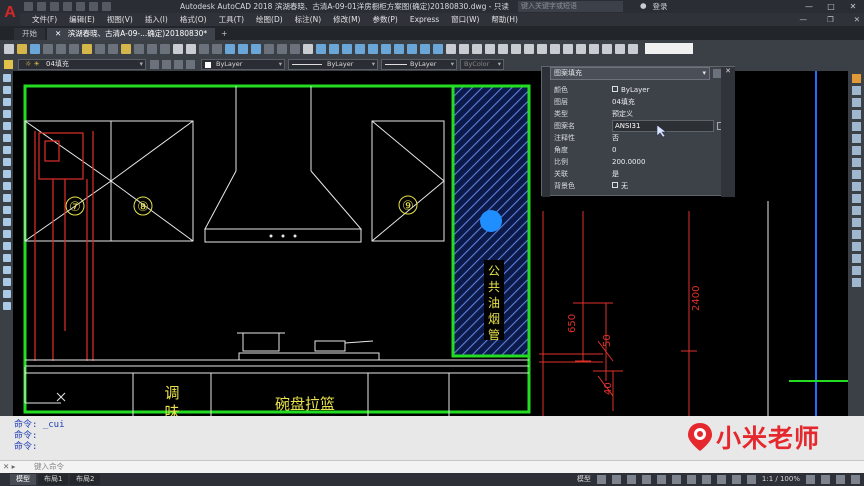  I want to click on tab-drawing-close-icon: ✕, so click(58, 33).